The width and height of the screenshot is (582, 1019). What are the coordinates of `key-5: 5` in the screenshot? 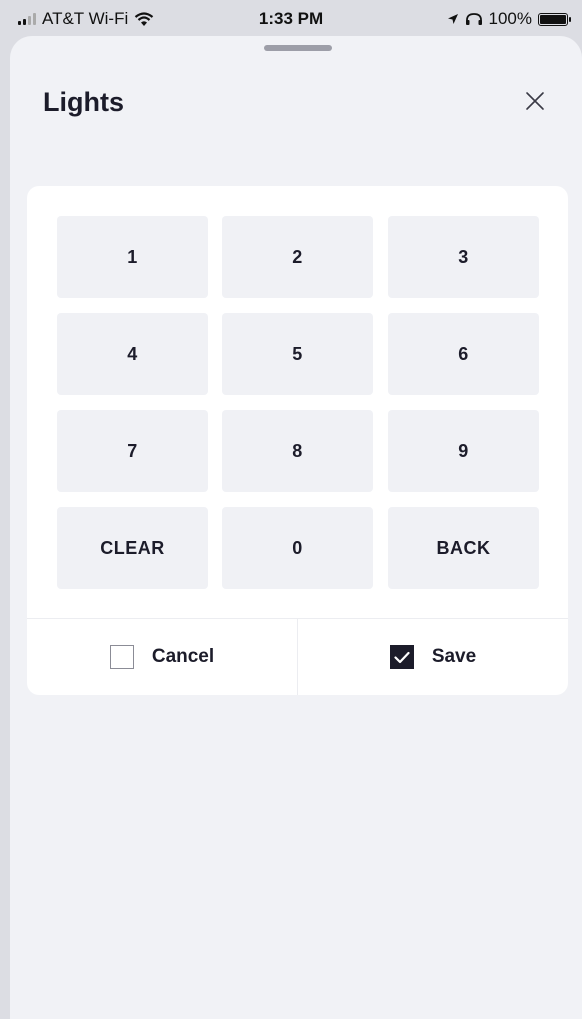 It's located at (297, 354).